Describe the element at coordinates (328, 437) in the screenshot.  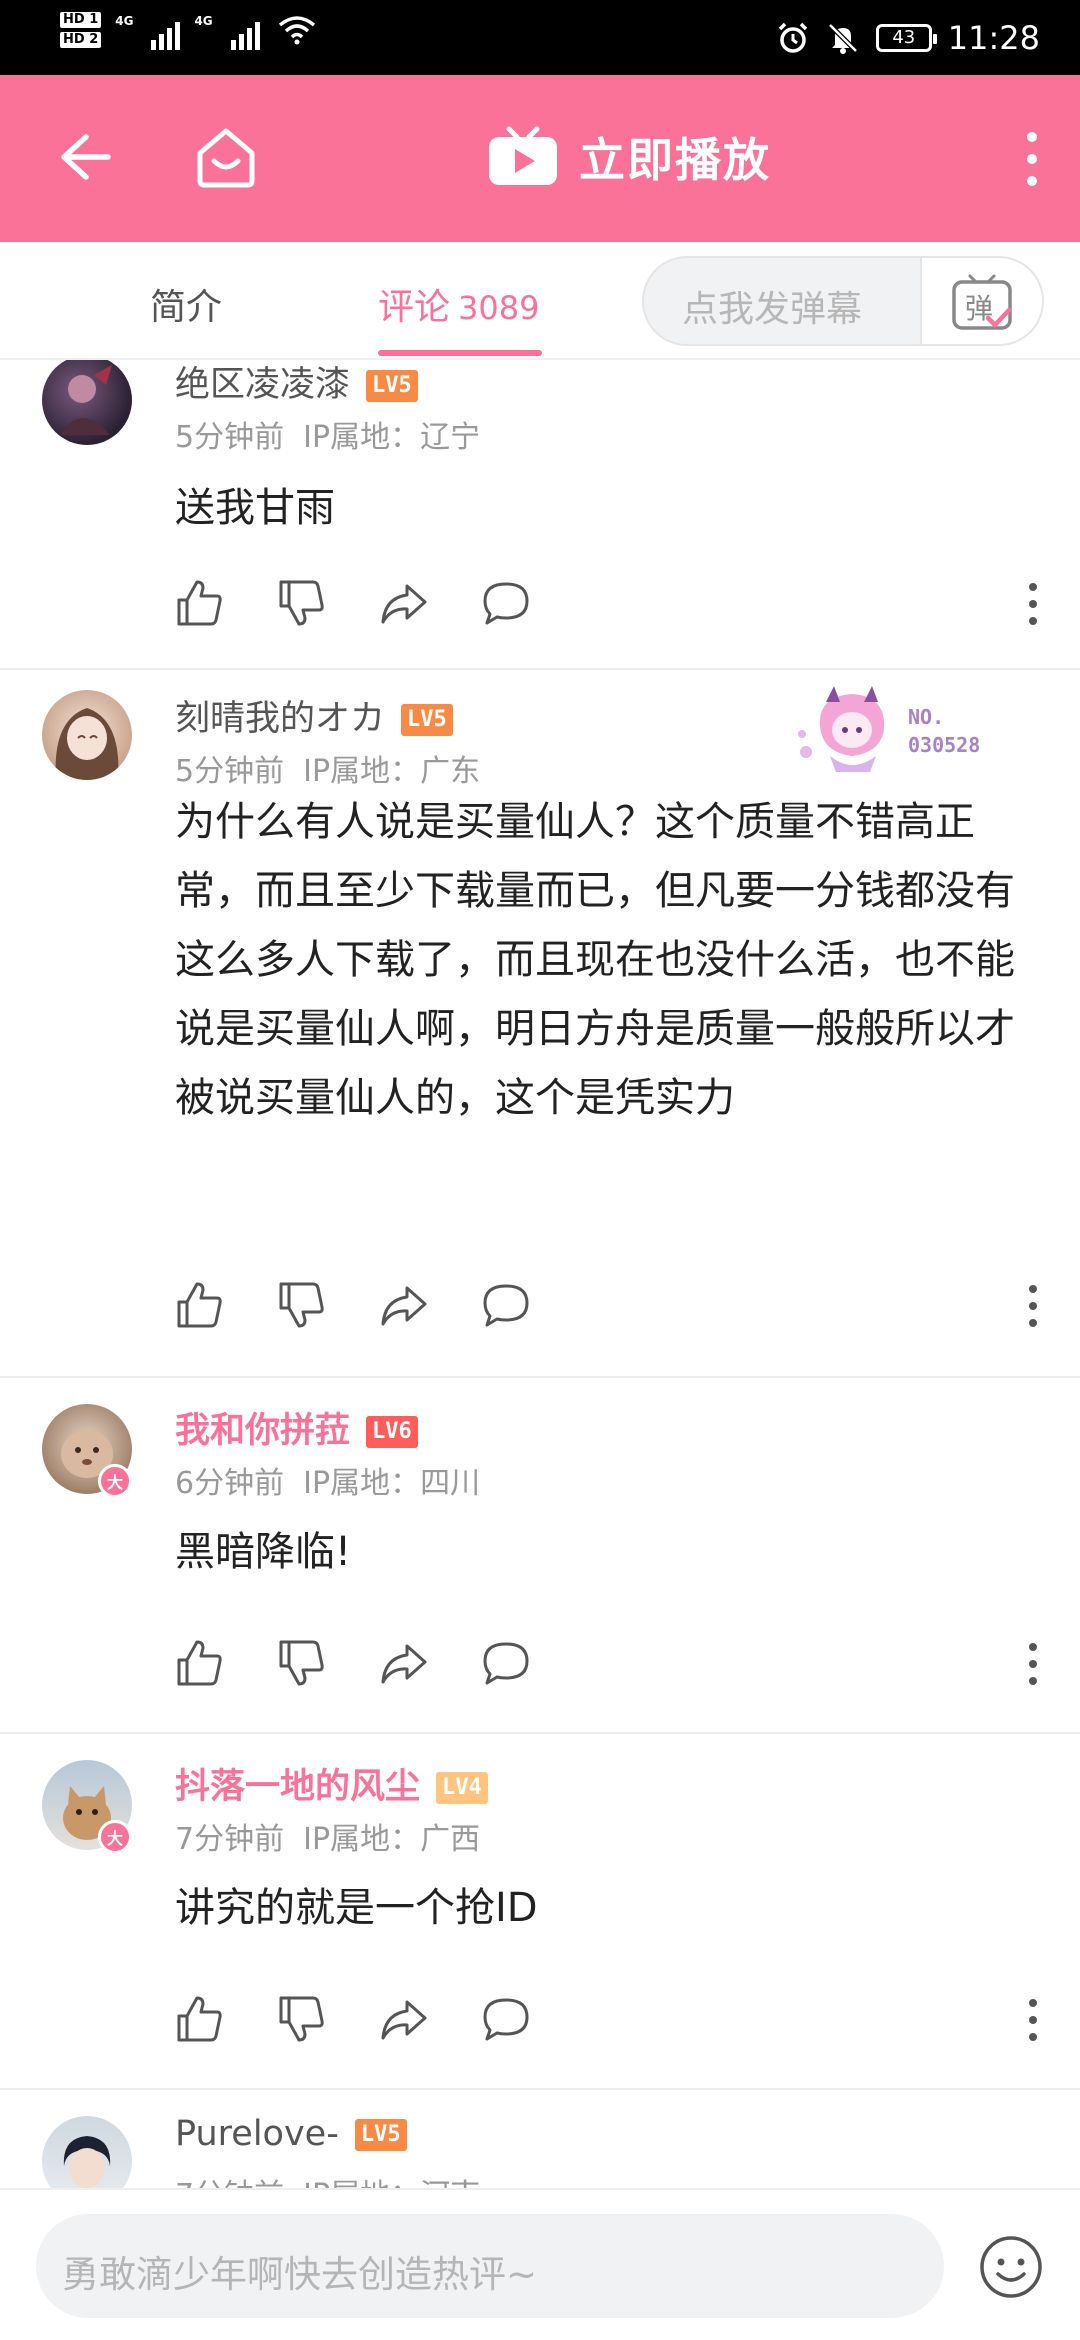
I see `comment-meta: 5分钟前 IP属地：辽宁` at that location.